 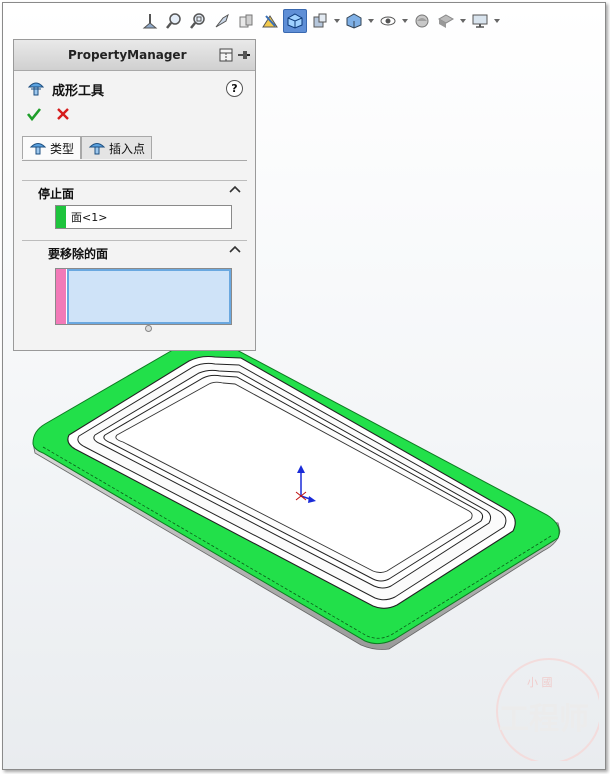 What do you see at coordinates (540, 682) in the screenshot?
I see `watermark-small-text: 小 國` at bounding box center [540, 682].